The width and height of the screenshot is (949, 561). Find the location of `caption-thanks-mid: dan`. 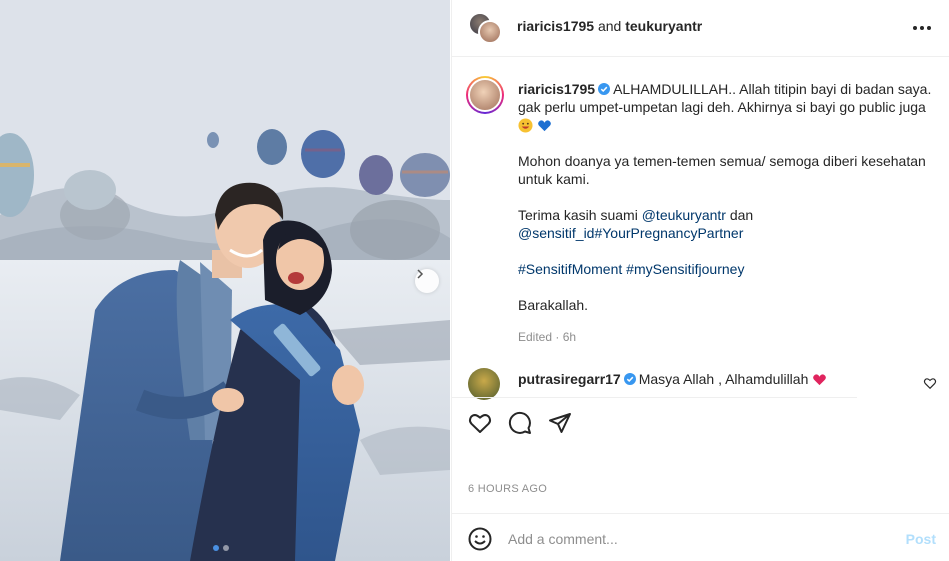

caption-thanks-mid: dan is located at coordinates (741, 215).